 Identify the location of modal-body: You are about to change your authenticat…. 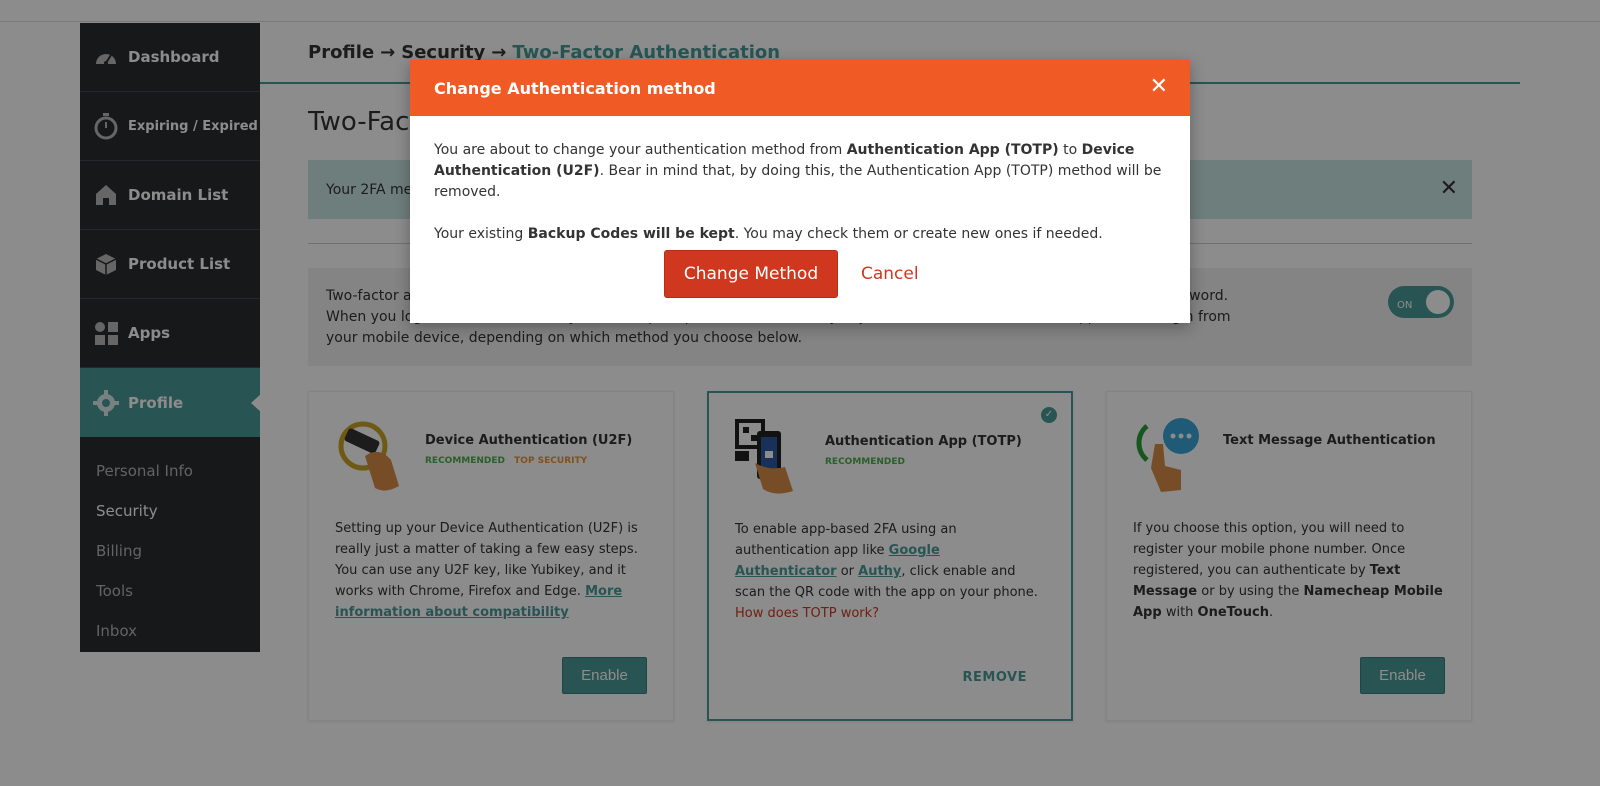
(800, 180).